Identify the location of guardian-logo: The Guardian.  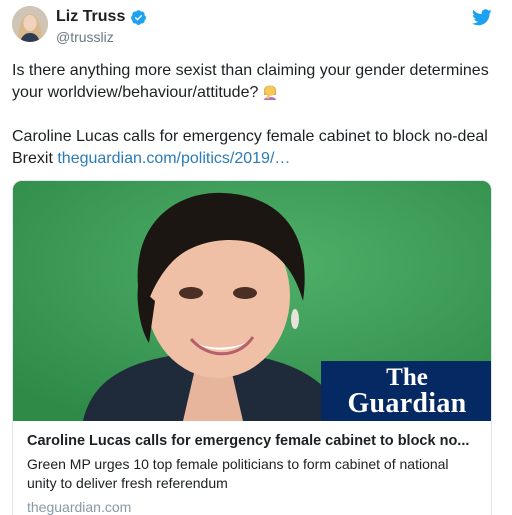
(406, 391).